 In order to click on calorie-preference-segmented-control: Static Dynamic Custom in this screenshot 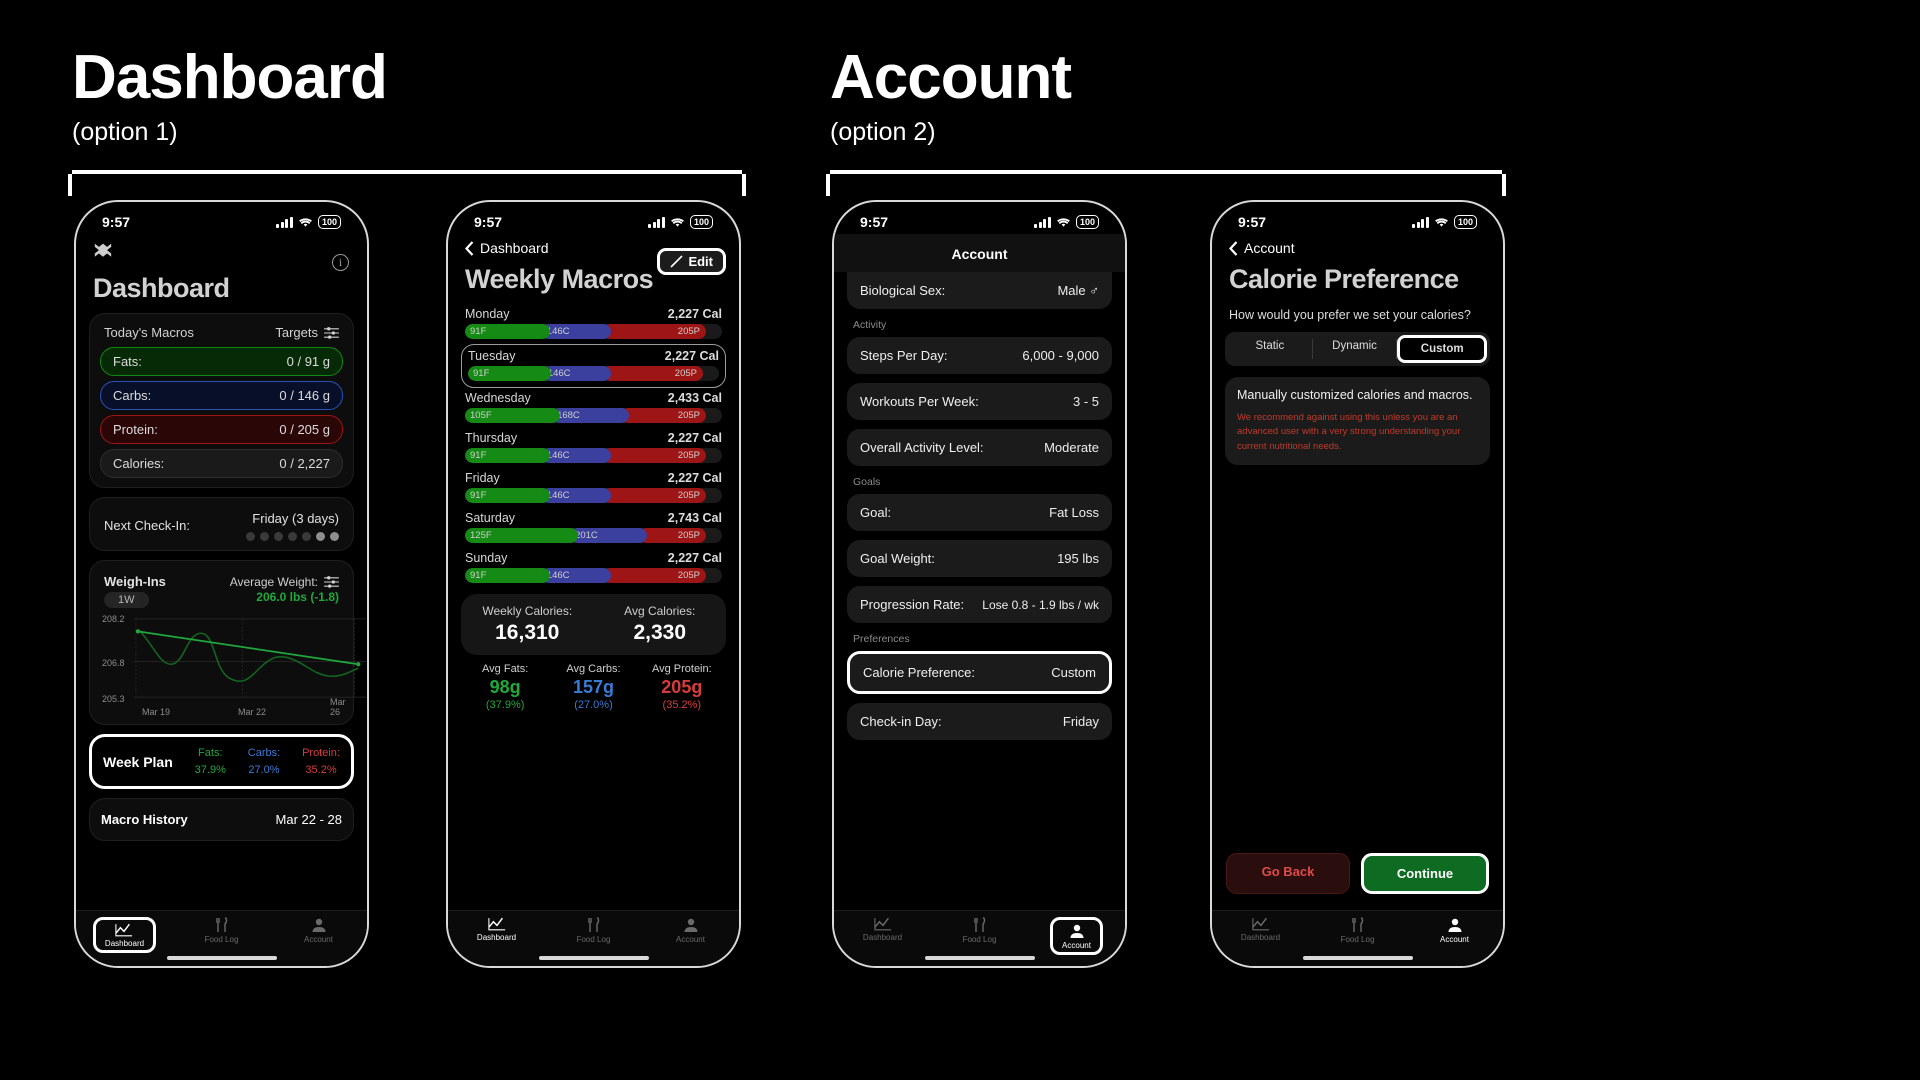, I will do `click(1357, 349)`.